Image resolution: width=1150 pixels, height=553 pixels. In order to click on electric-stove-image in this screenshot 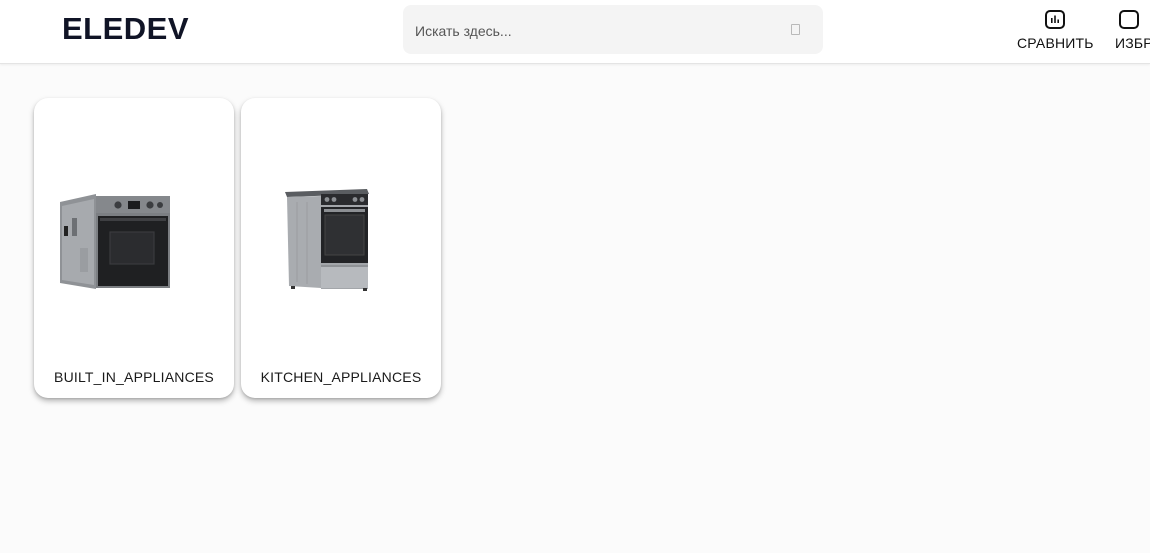, I will do `click(327, 240)`.